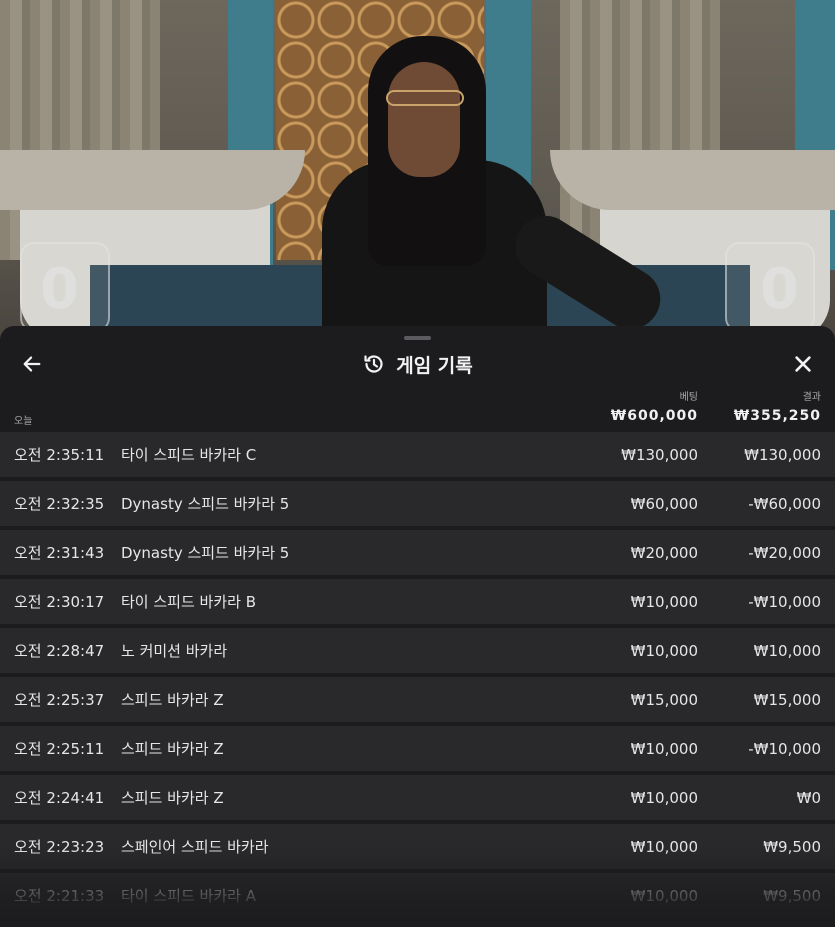  What do you see at coordinates (23, 421) in the screenshot?
I see `day-group-label: 오늘` at bounding box center [23, 421].